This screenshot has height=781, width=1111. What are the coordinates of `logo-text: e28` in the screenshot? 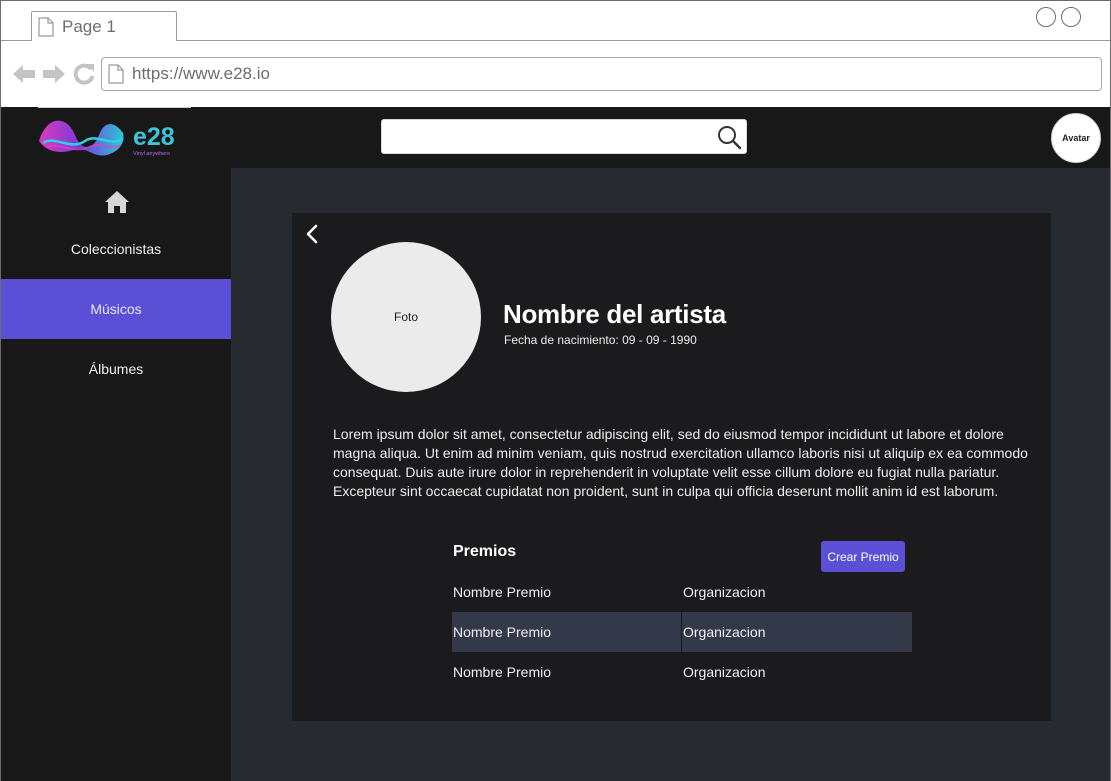 It's located at (154, 137).